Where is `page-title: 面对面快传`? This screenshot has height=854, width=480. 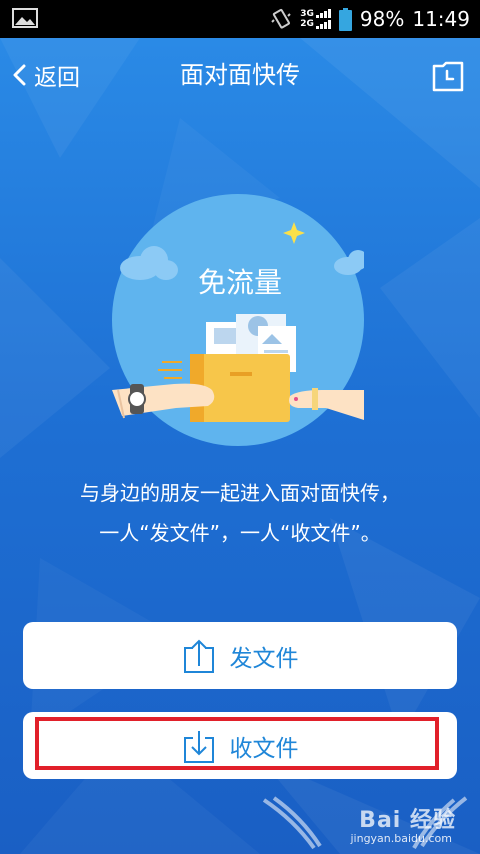 page-title: 面对面快传 is located at coordinates (240, 75).